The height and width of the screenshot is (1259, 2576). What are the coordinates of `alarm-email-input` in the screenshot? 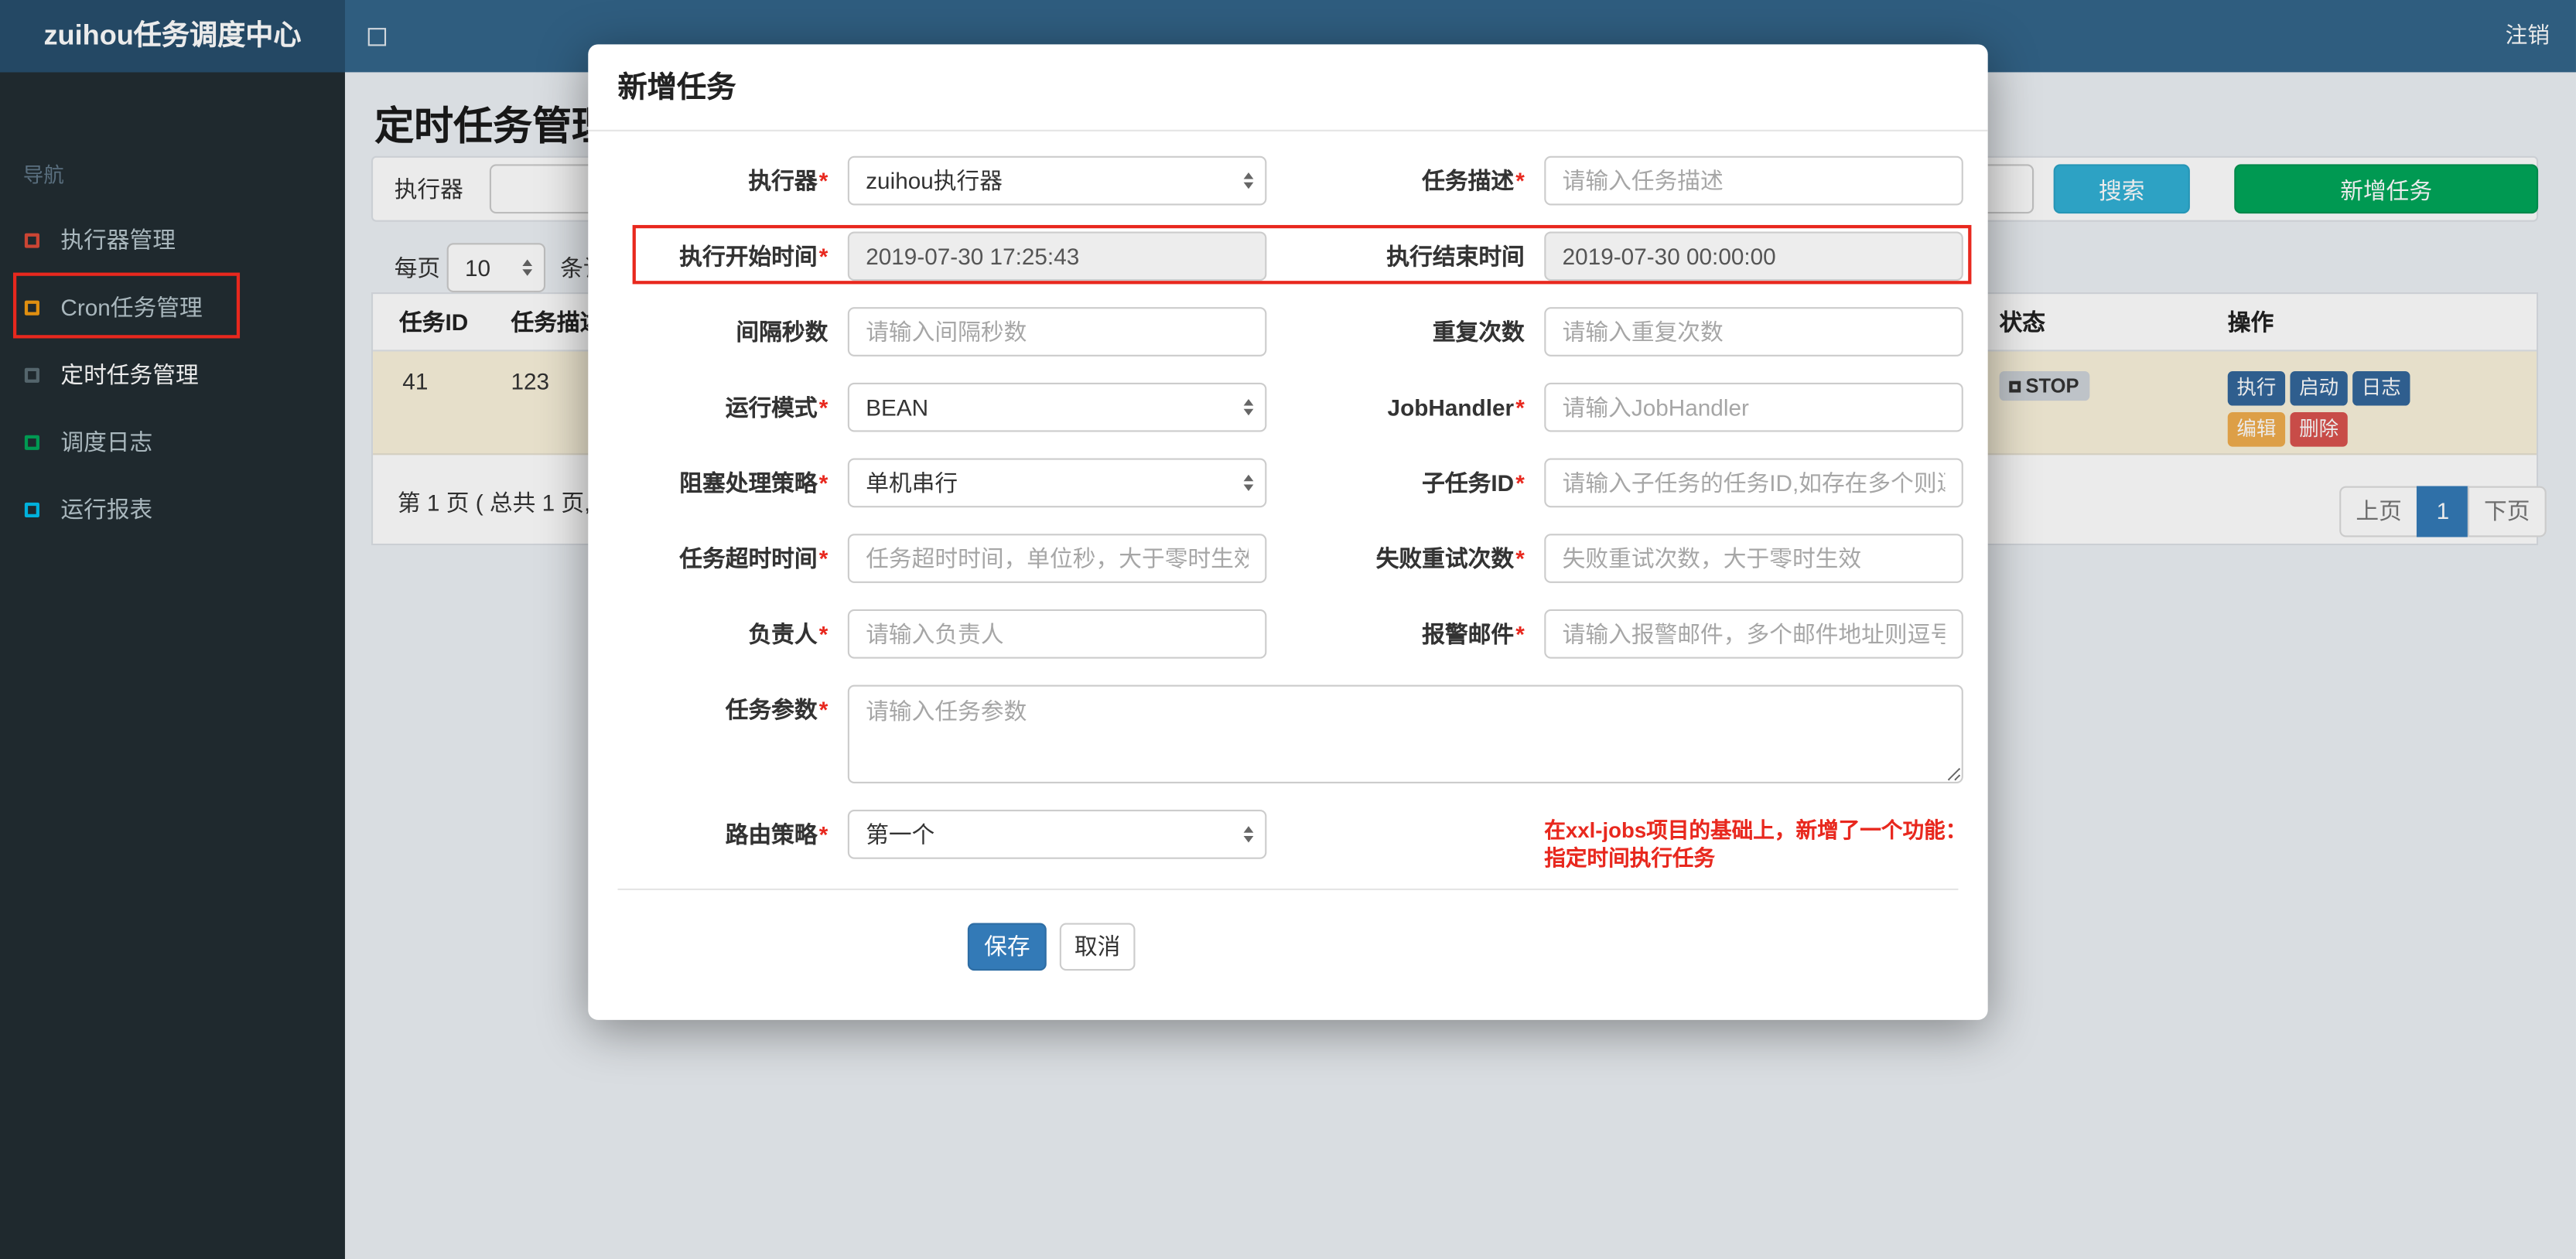 It's located at (1754, 634).